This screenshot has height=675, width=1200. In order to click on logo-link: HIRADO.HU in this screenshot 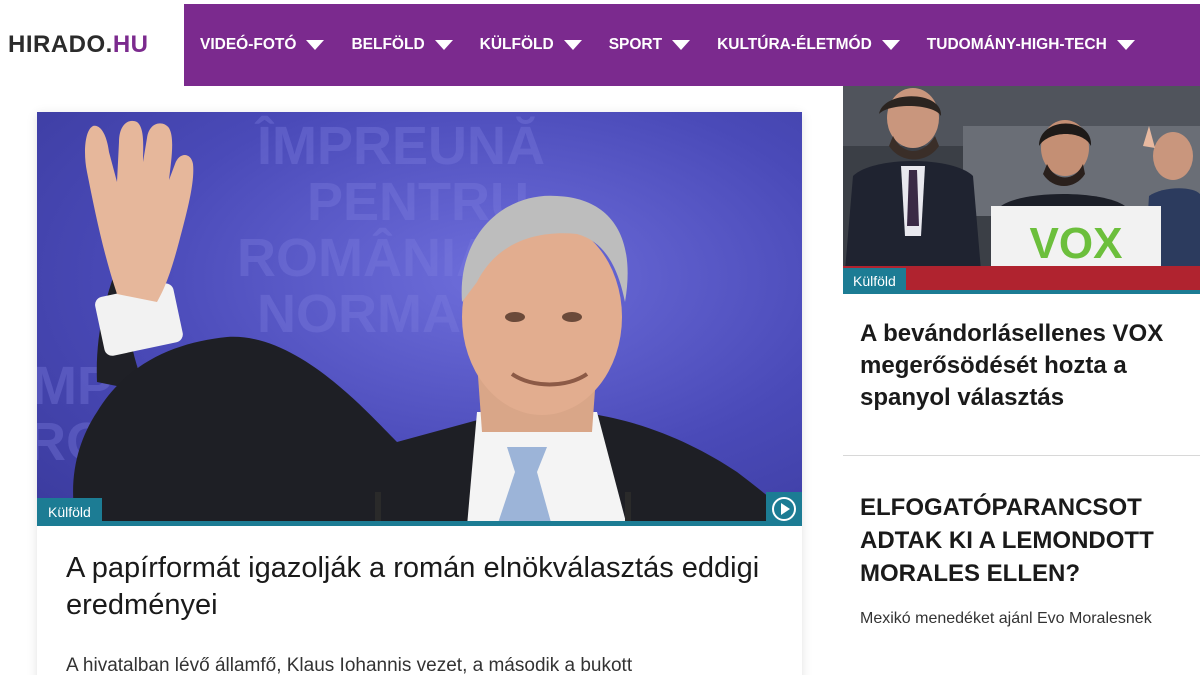, I will do `click(92, 45)`.